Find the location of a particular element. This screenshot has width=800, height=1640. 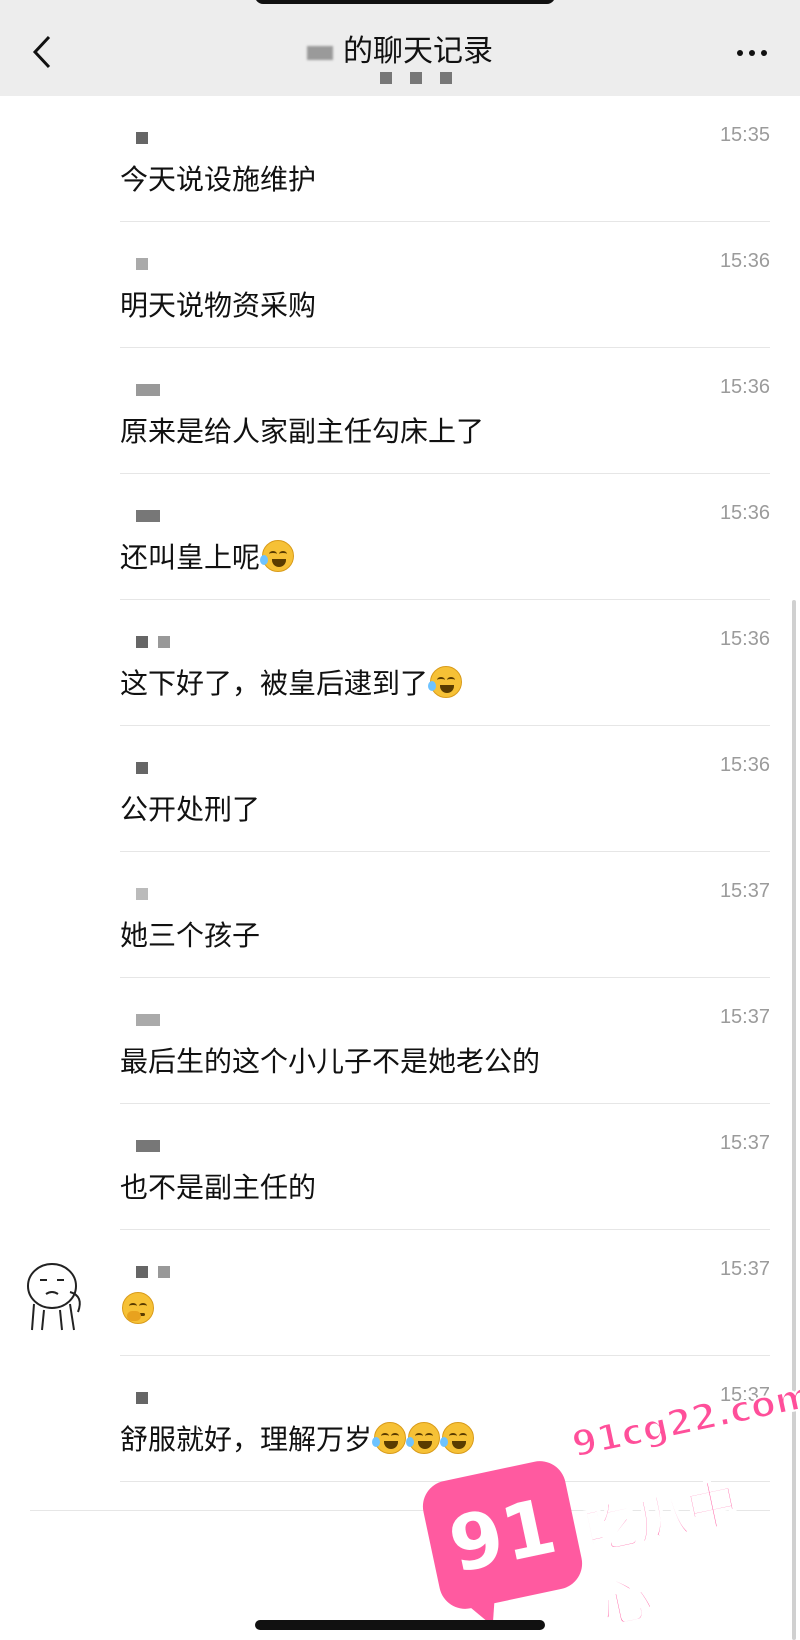

more-icon is located at coordinates (740, 53).